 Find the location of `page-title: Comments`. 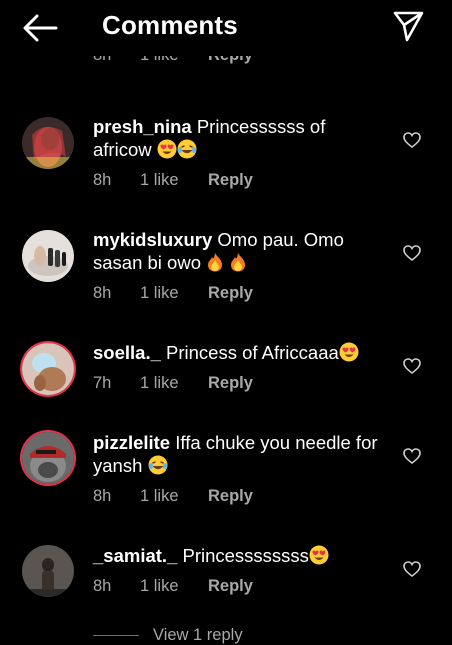

page-title: Comments is located at coordinates (170, 25).